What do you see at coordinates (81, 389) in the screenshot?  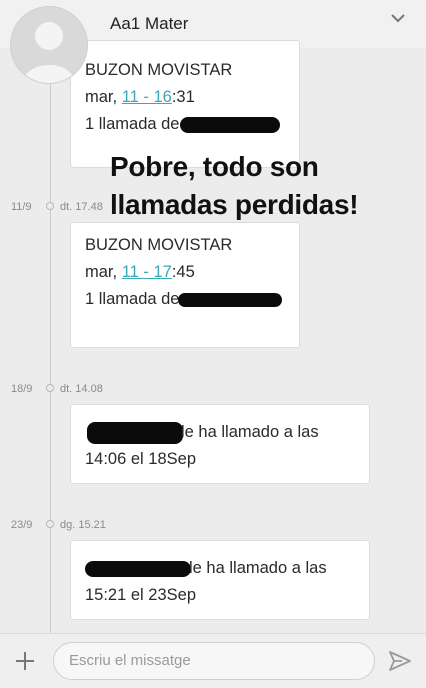 I see `message-time: dt. 14.08` at bounding box center [81, 389].